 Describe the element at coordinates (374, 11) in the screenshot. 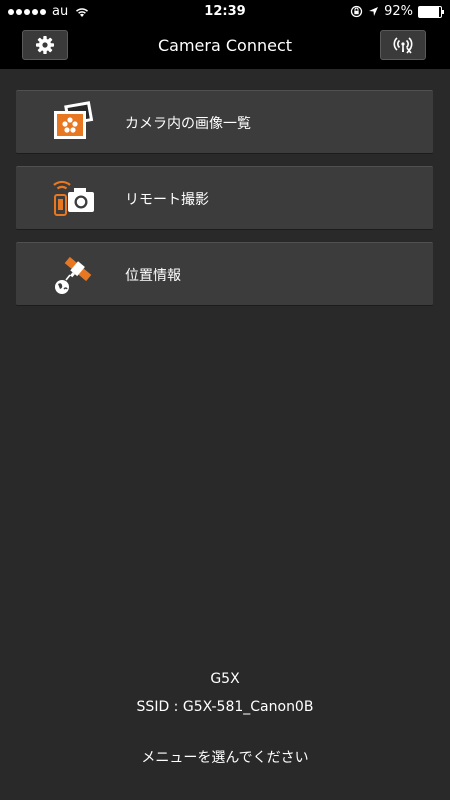

I see `location-arrow-icon` at that location.